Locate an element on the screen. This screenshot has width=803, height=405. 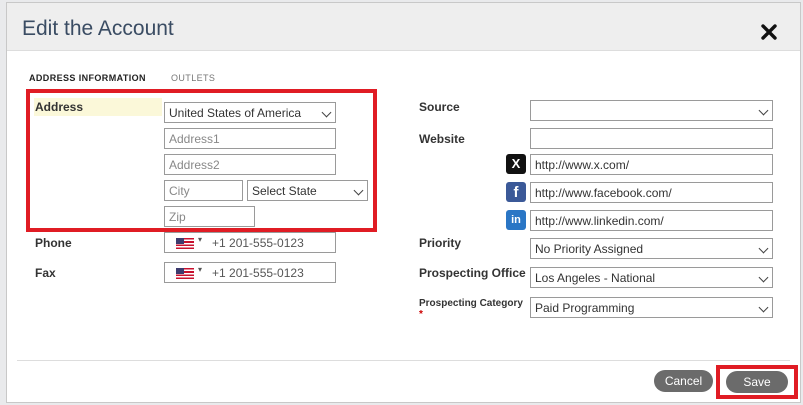
x-url-value: http://www.x.com/ is located at coordinates (582, 165).